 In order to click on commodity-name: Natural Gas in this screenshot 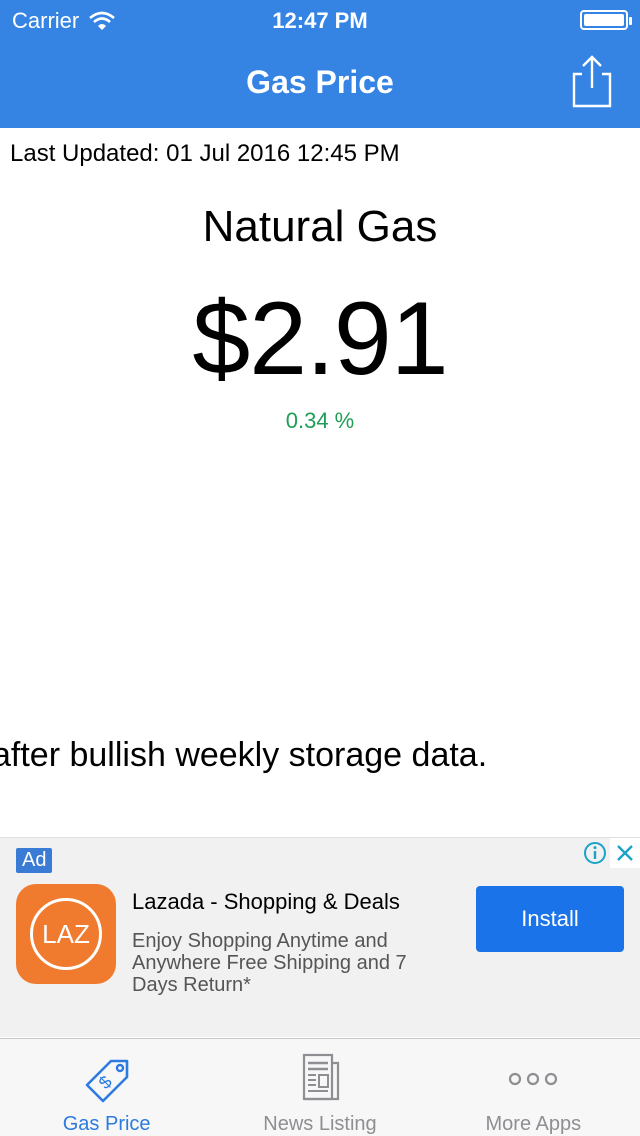, I will do `click(320, 226)`.